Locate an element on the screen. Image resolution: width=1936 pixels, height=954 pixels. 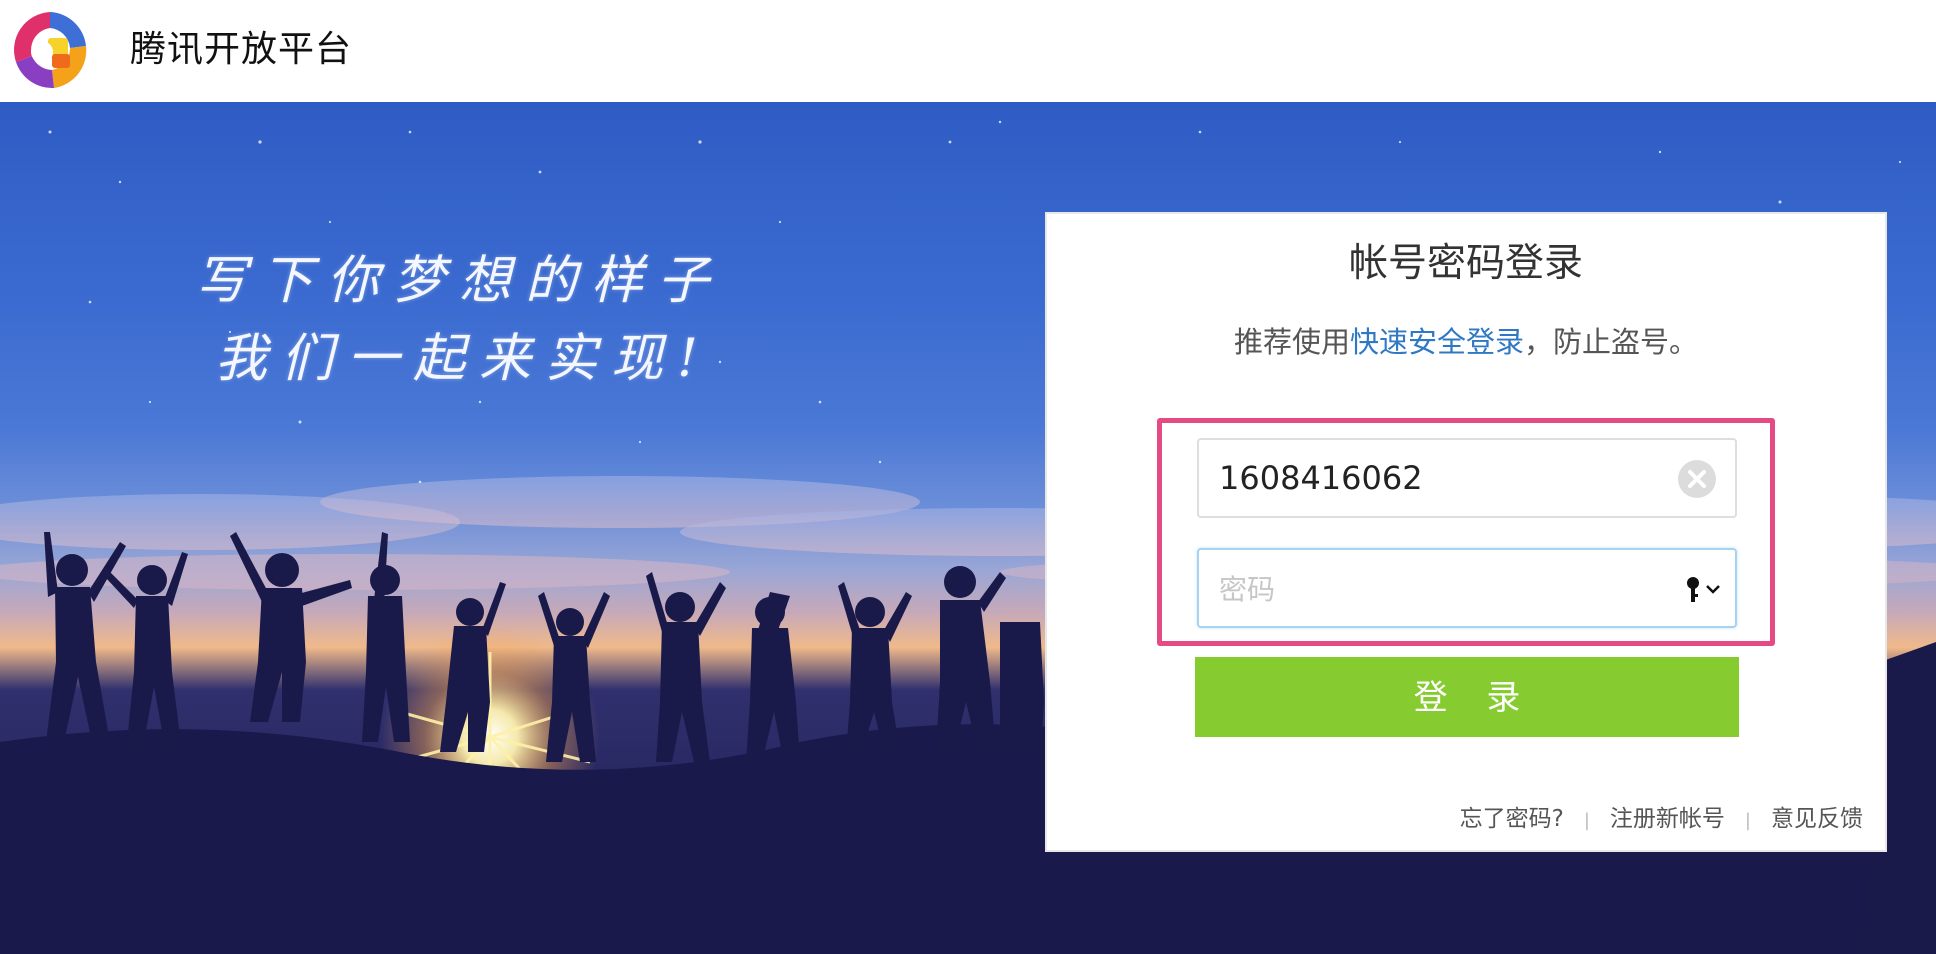
login-tip: 推荐使用快速安全登录，防止盗号。 is located at coordinates (1466, 342).